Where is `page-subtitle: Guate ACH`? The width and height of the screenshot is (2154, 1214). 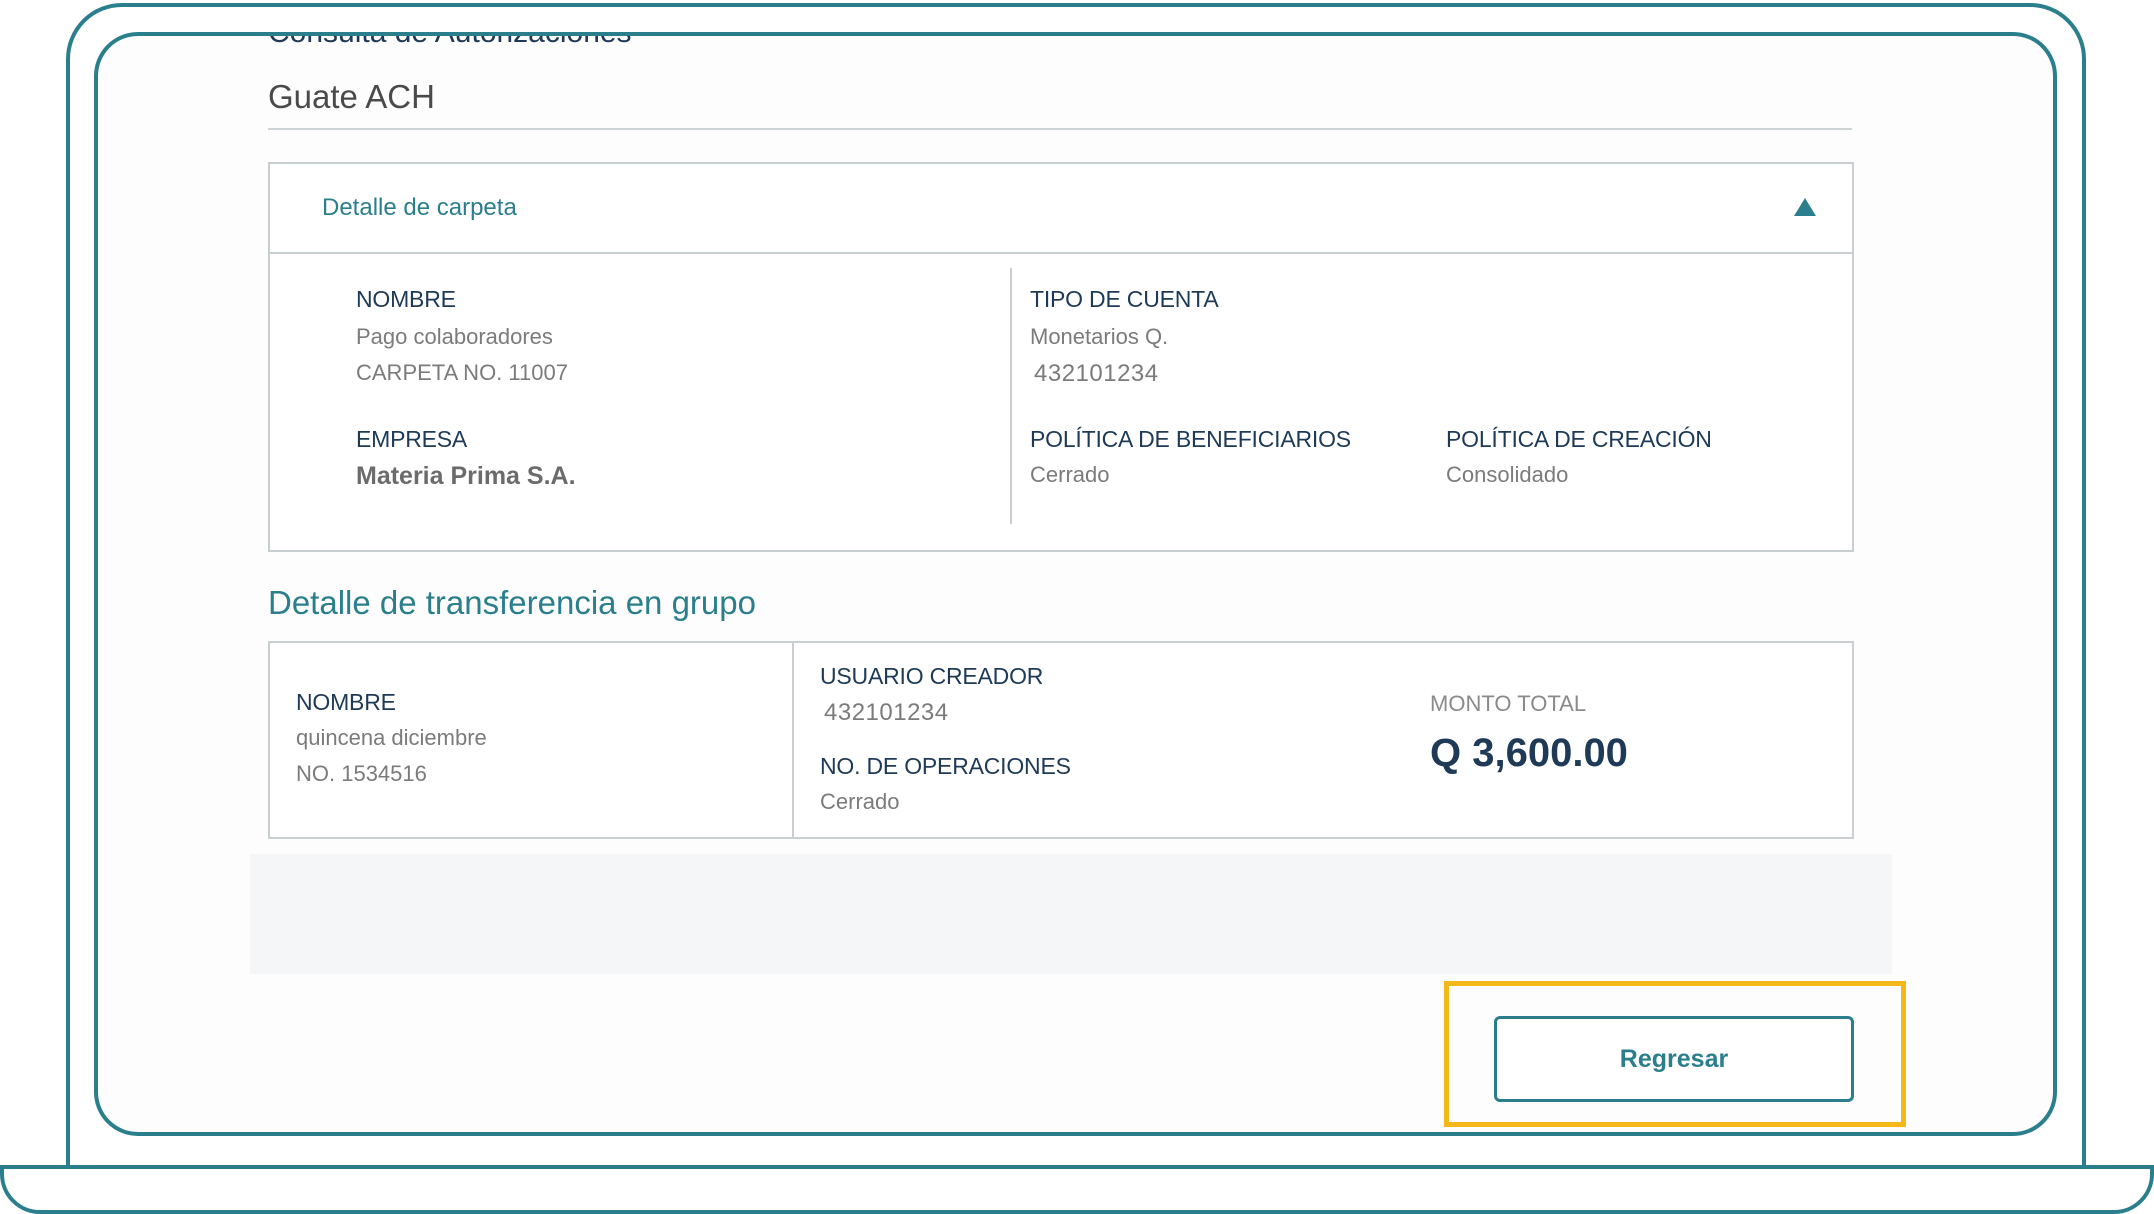 page-subtitle: Guate ACH is located at coordinates (351, 96).